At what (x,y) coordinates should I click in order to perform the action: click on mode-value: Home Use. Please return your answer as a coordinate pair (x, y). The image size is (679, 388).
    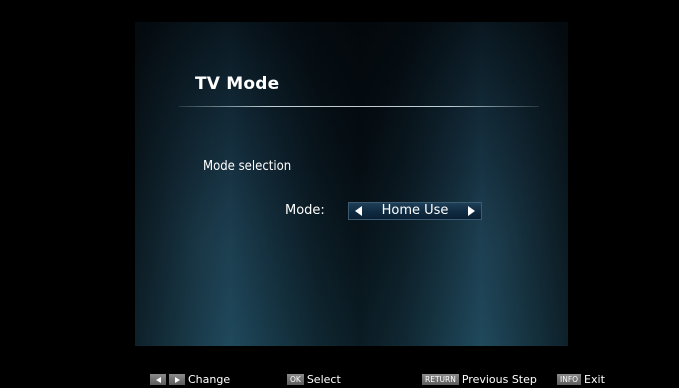
    Looking at the image, I should click on (415, 210).